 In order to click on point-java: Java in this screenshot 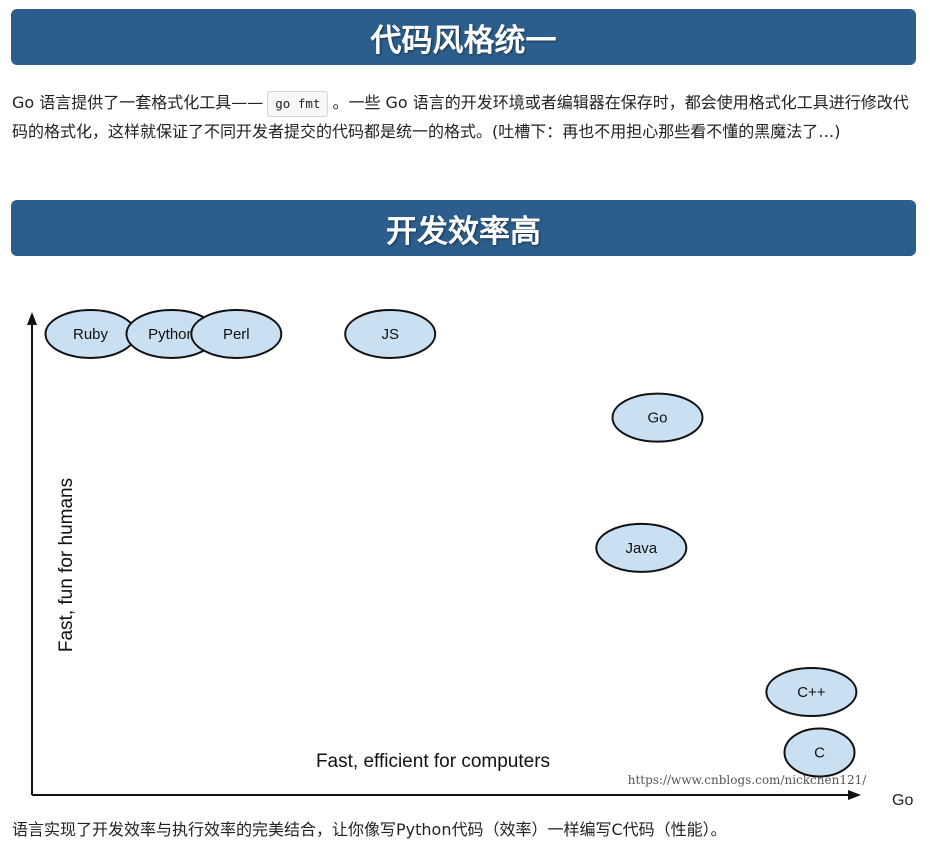, I will do `click(641, 547)`.